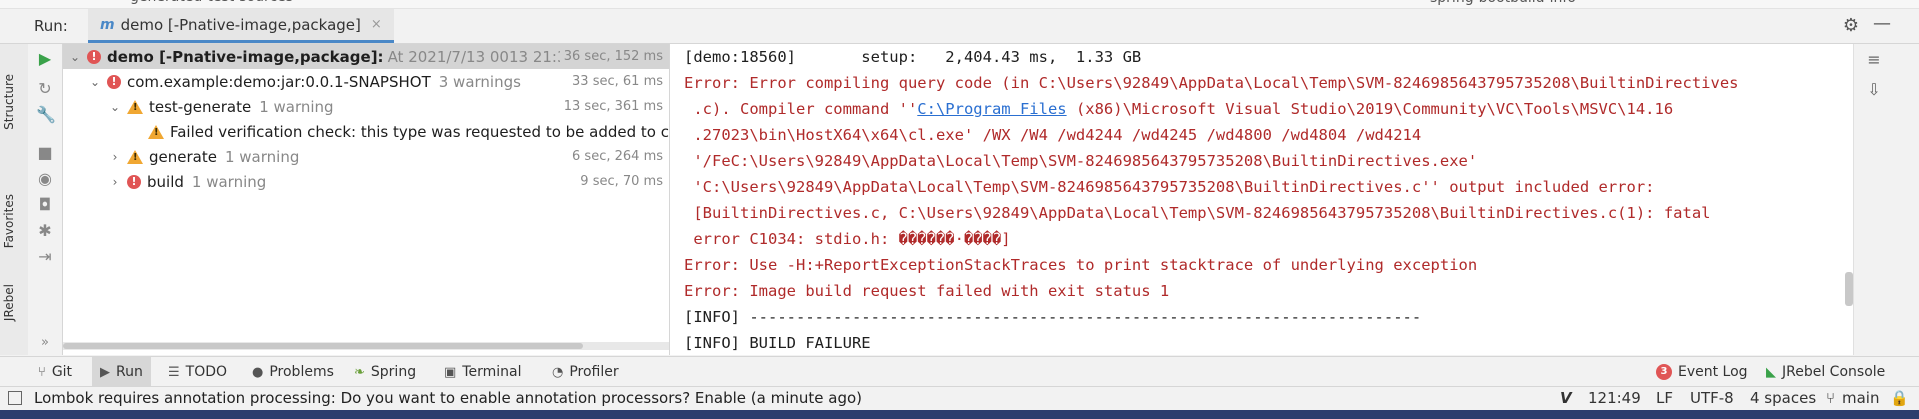 The width and height of the screenshot is (1919, 419). I want to click on run-tab-label: demo [-Pnative-image,package], so click(240, 24).